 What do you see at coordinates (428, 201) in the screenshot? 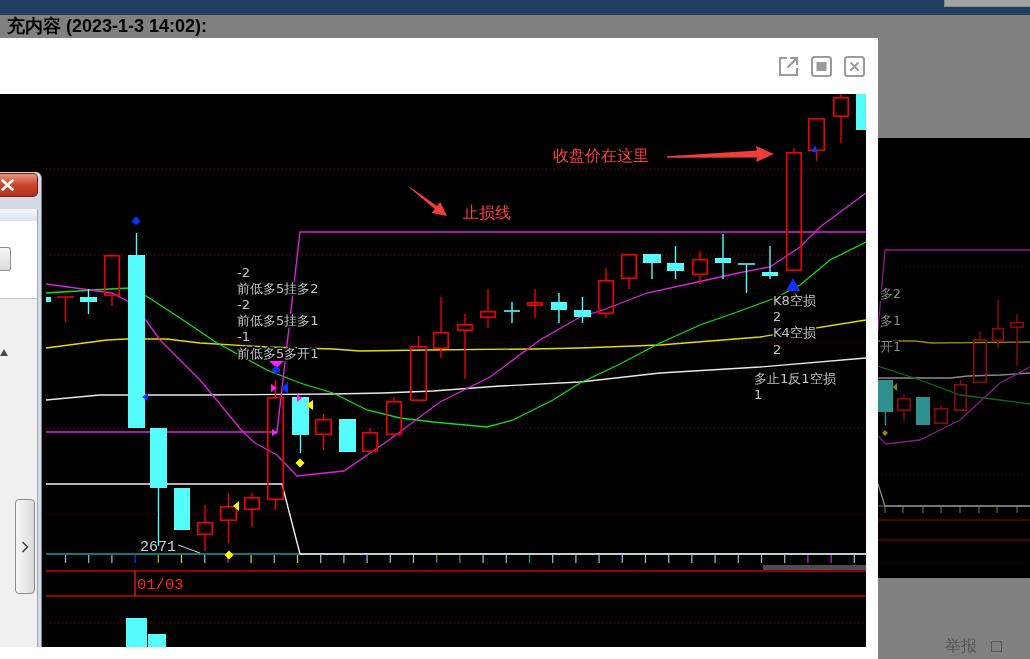
I see `annotation-arrow` at bounding box center [428, 201].